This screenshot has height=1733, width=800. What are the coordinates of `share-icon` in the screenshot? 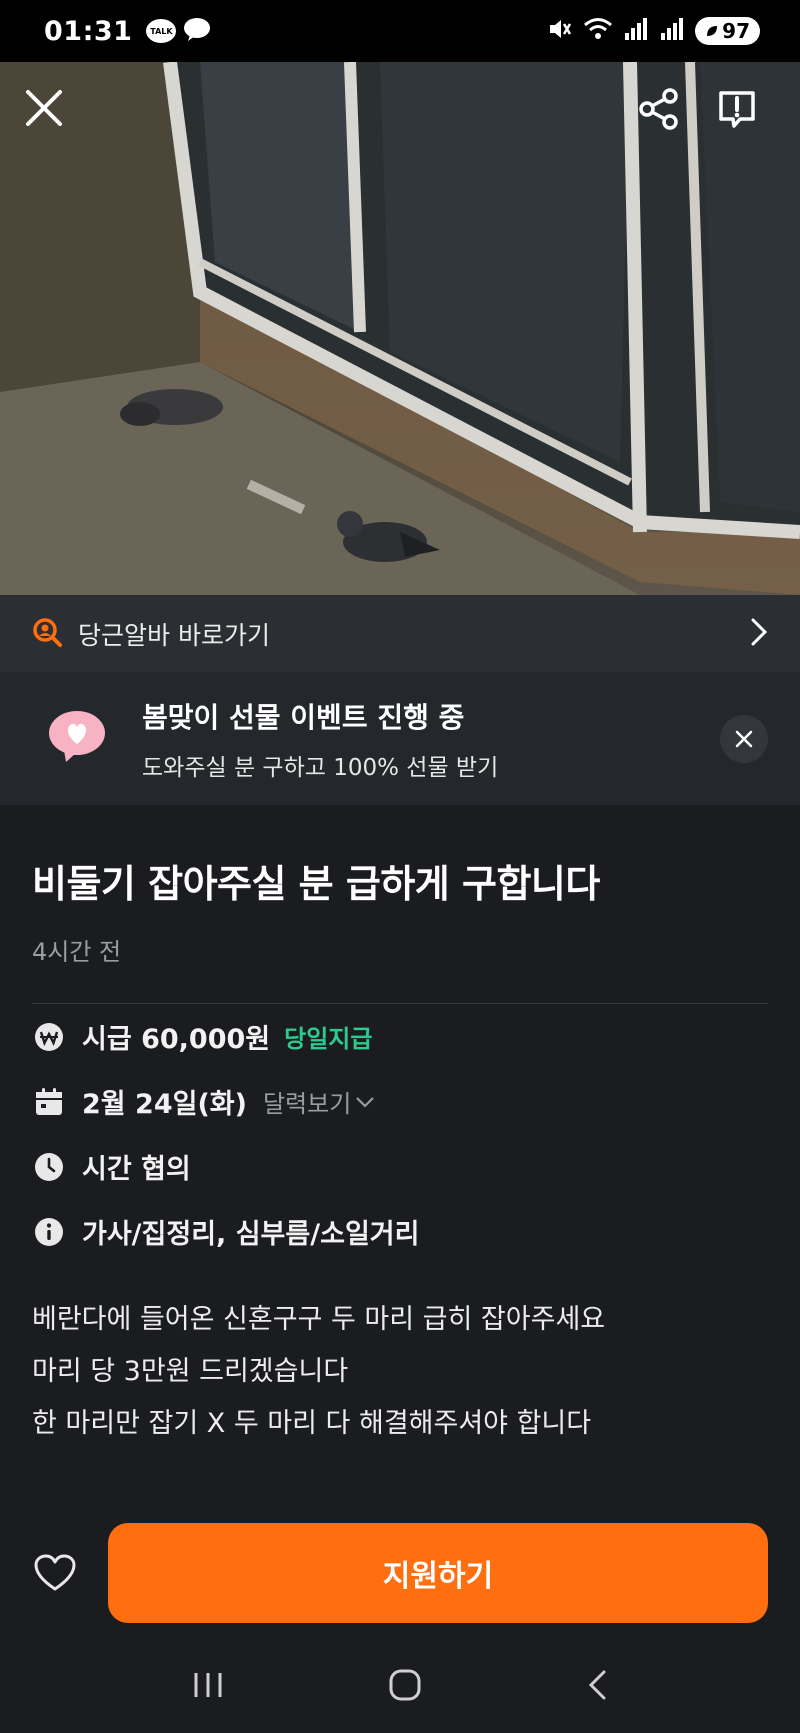 It's located at (658, 109).